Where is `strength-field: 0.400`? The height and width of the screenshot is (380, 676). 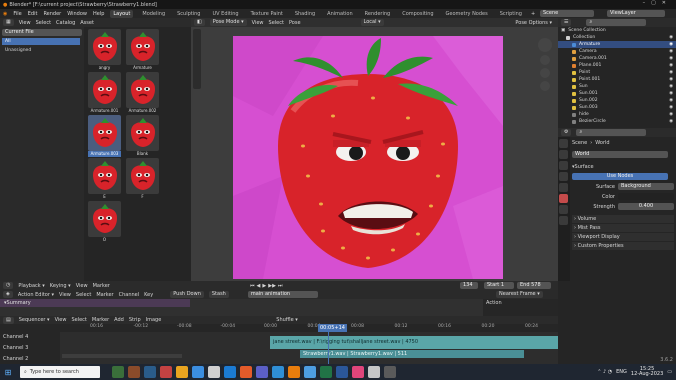
strength-field: 0.400 is located at coordinates (646, 206).